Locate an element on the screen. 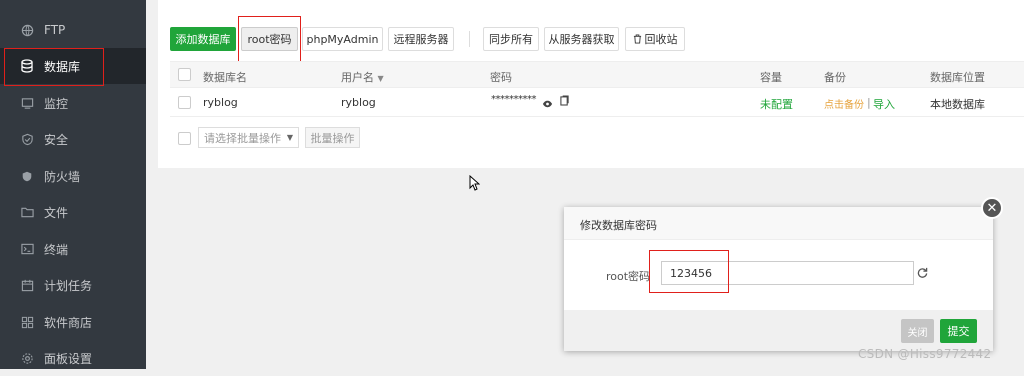 The height and width of the screenshot is (376, 1024). mouse-cursor-icon is located at coordinates (475, 184).